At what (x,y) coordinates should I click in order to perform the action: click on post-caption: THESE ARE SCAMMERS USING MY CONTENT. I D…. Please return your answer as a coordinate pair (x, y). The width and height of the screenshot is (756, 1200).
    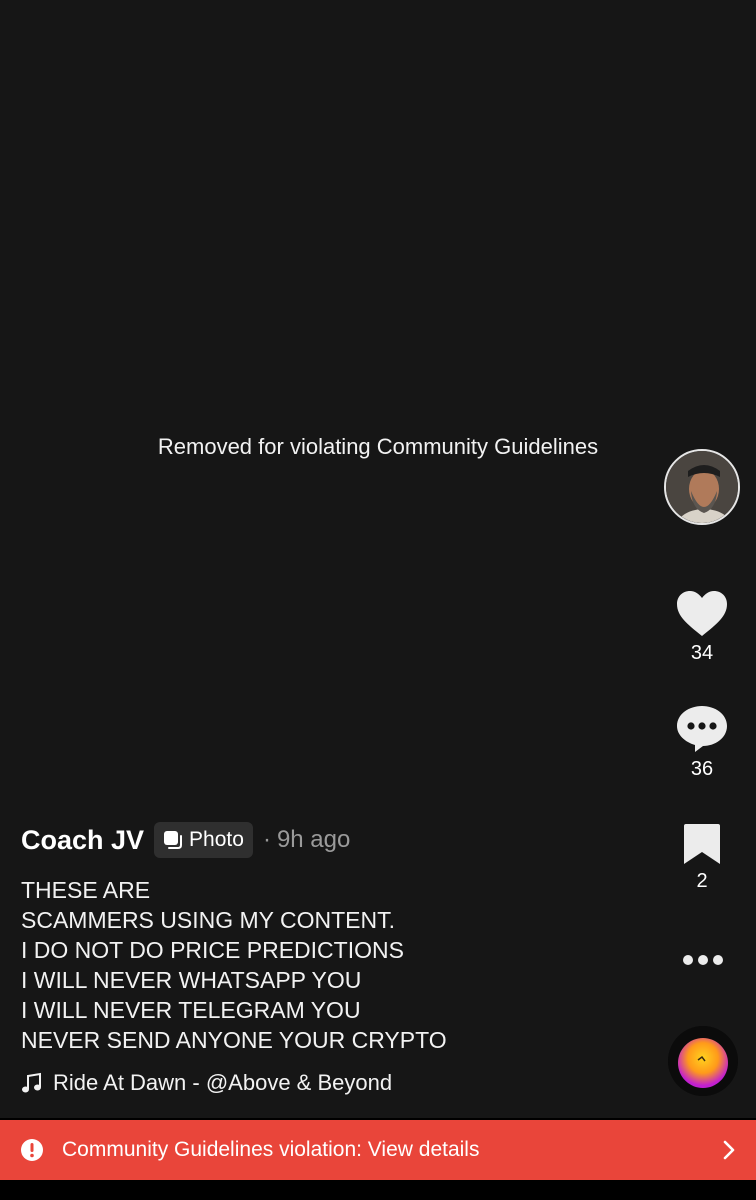
    Looking at the image, I should click on (331, 965).